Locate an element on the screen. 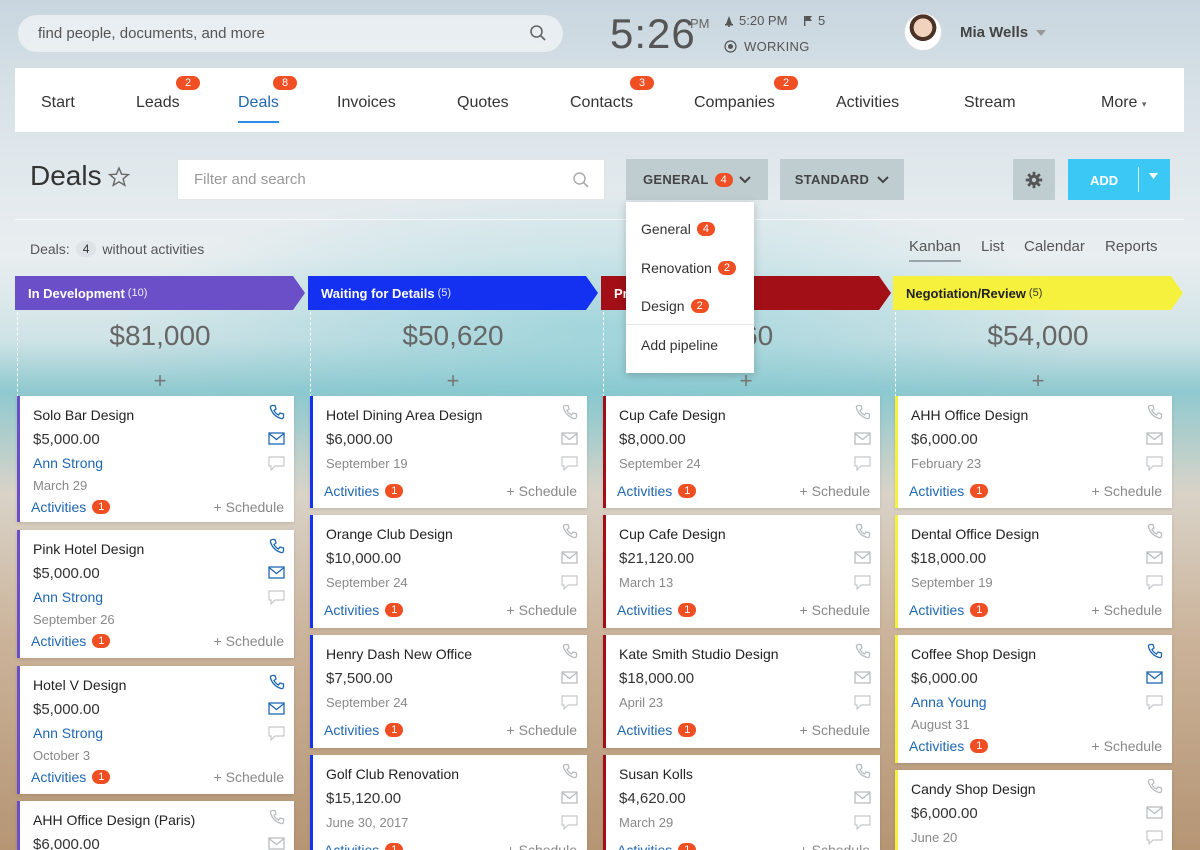 The width and height of the screenshot is (1200, 850). deal-title: Susan Kolls is located at coordinates (656, 774).